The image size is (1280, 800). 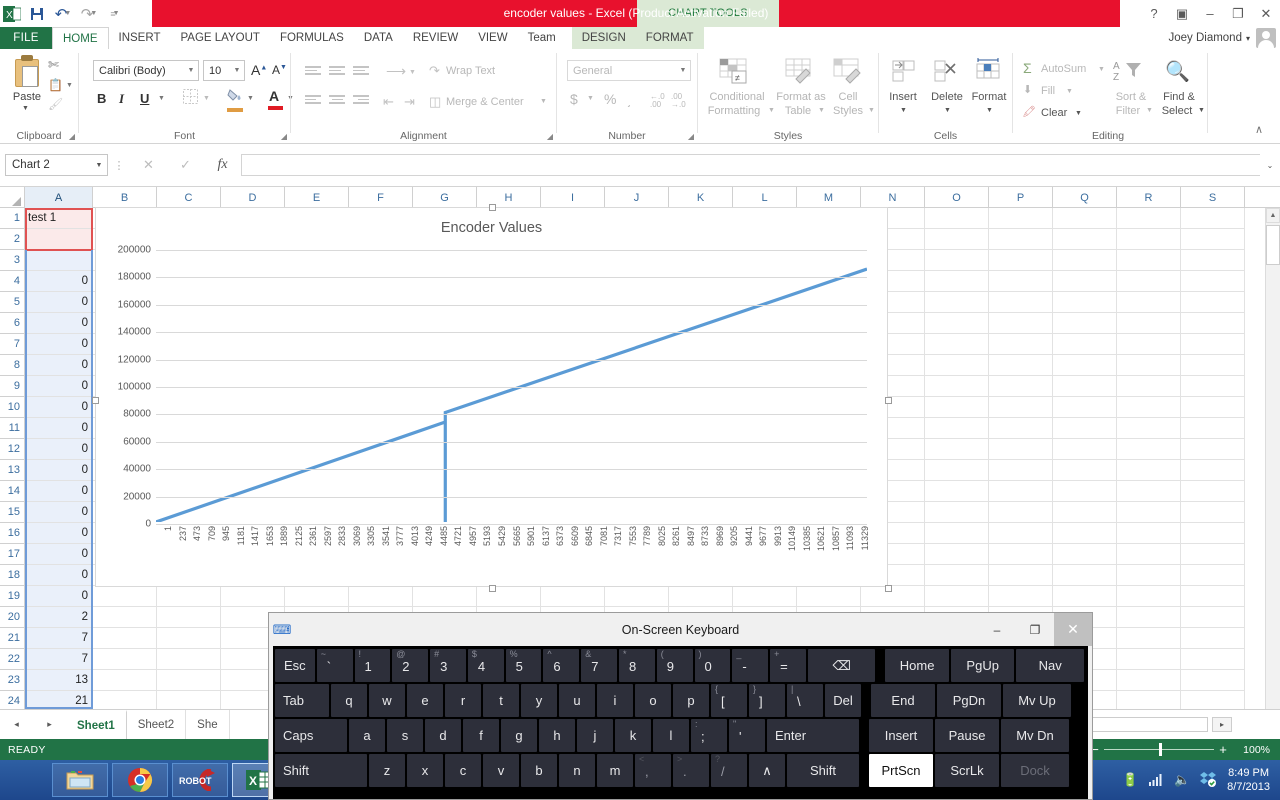 What do you see at coordinates (1085, 491) in the screenshot?
I see `cell-Q14` at bounding box center [1085, 491].